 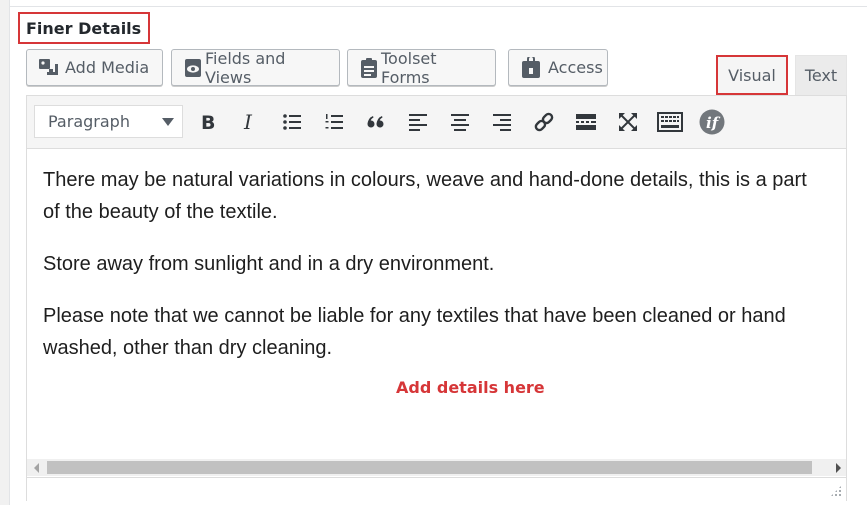 What do you see at coordinates (84, 28) in the screenshot?
I see `metabox-title: Finer Details` at bounding box center [84, 28].